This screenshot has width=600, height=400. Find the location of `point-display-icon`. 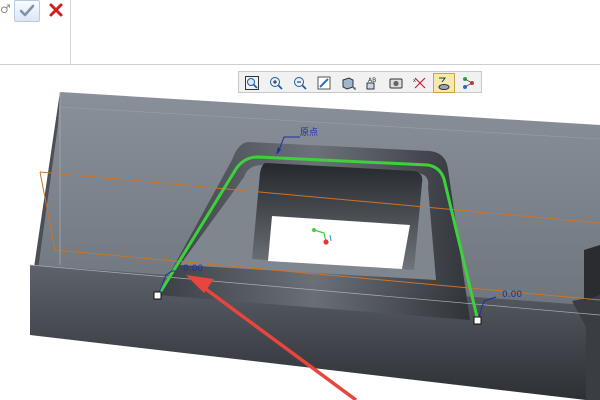

point-display-icon is located at coordinates (468, 83).